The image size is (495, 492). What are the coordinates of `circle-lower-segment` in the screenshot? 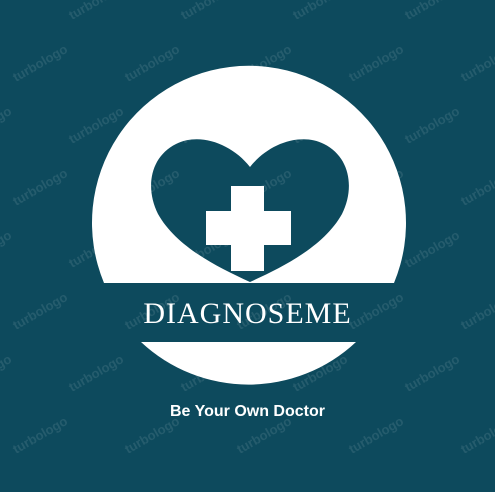 It's located at (248, 363).